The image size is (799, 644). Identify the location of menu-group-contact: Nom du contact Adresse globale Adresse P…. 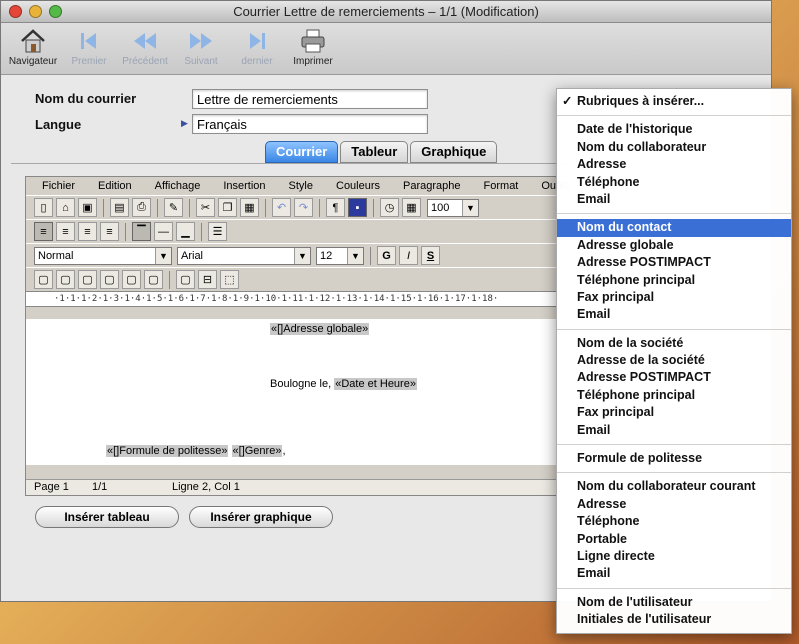
(674, 271).